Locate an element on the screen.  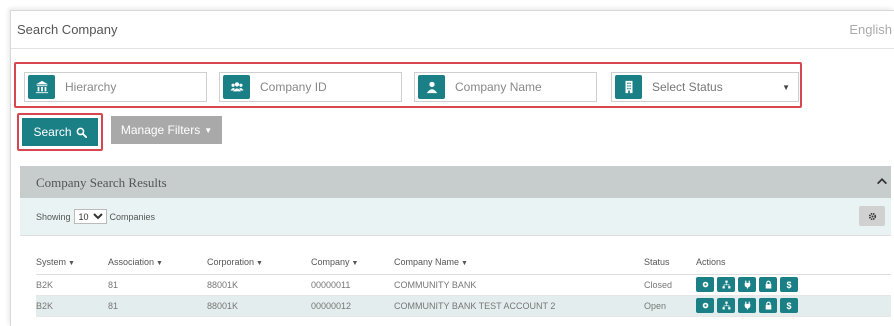
status-select: Select Status ▼ is located at coordinates (705, 87).